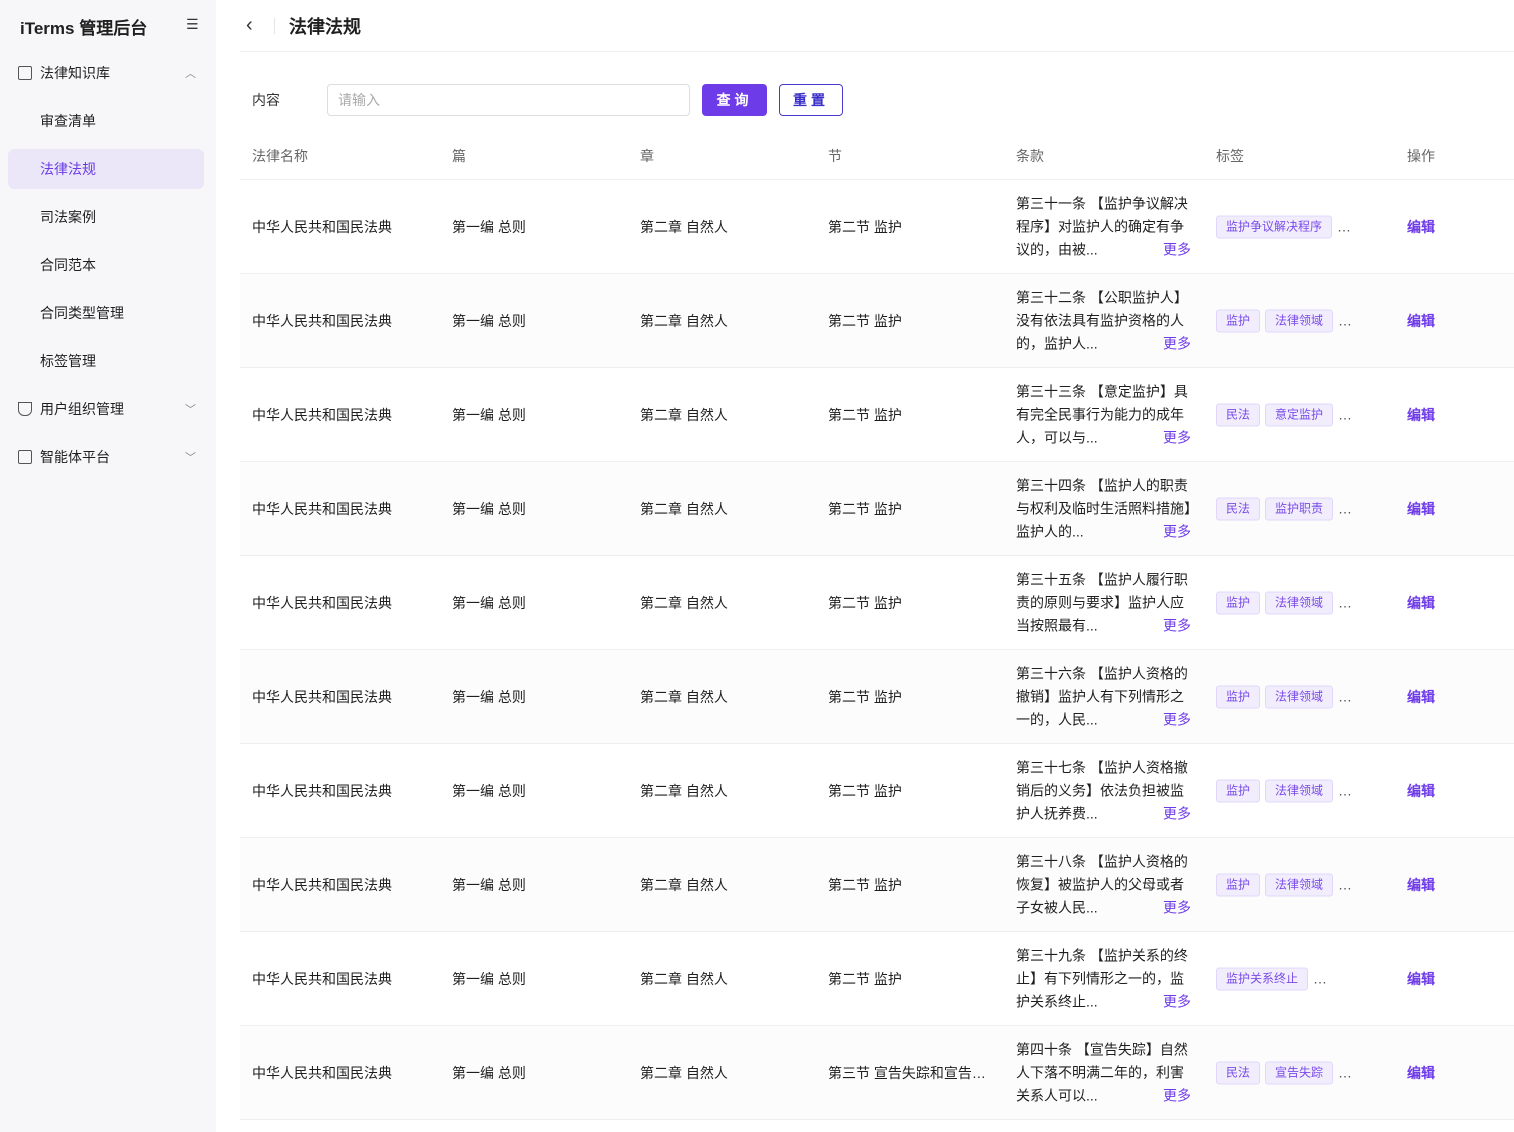  I want to click on table-header: 法律名称 篇 章 节 条款 标签 操作, so click(877, 156).